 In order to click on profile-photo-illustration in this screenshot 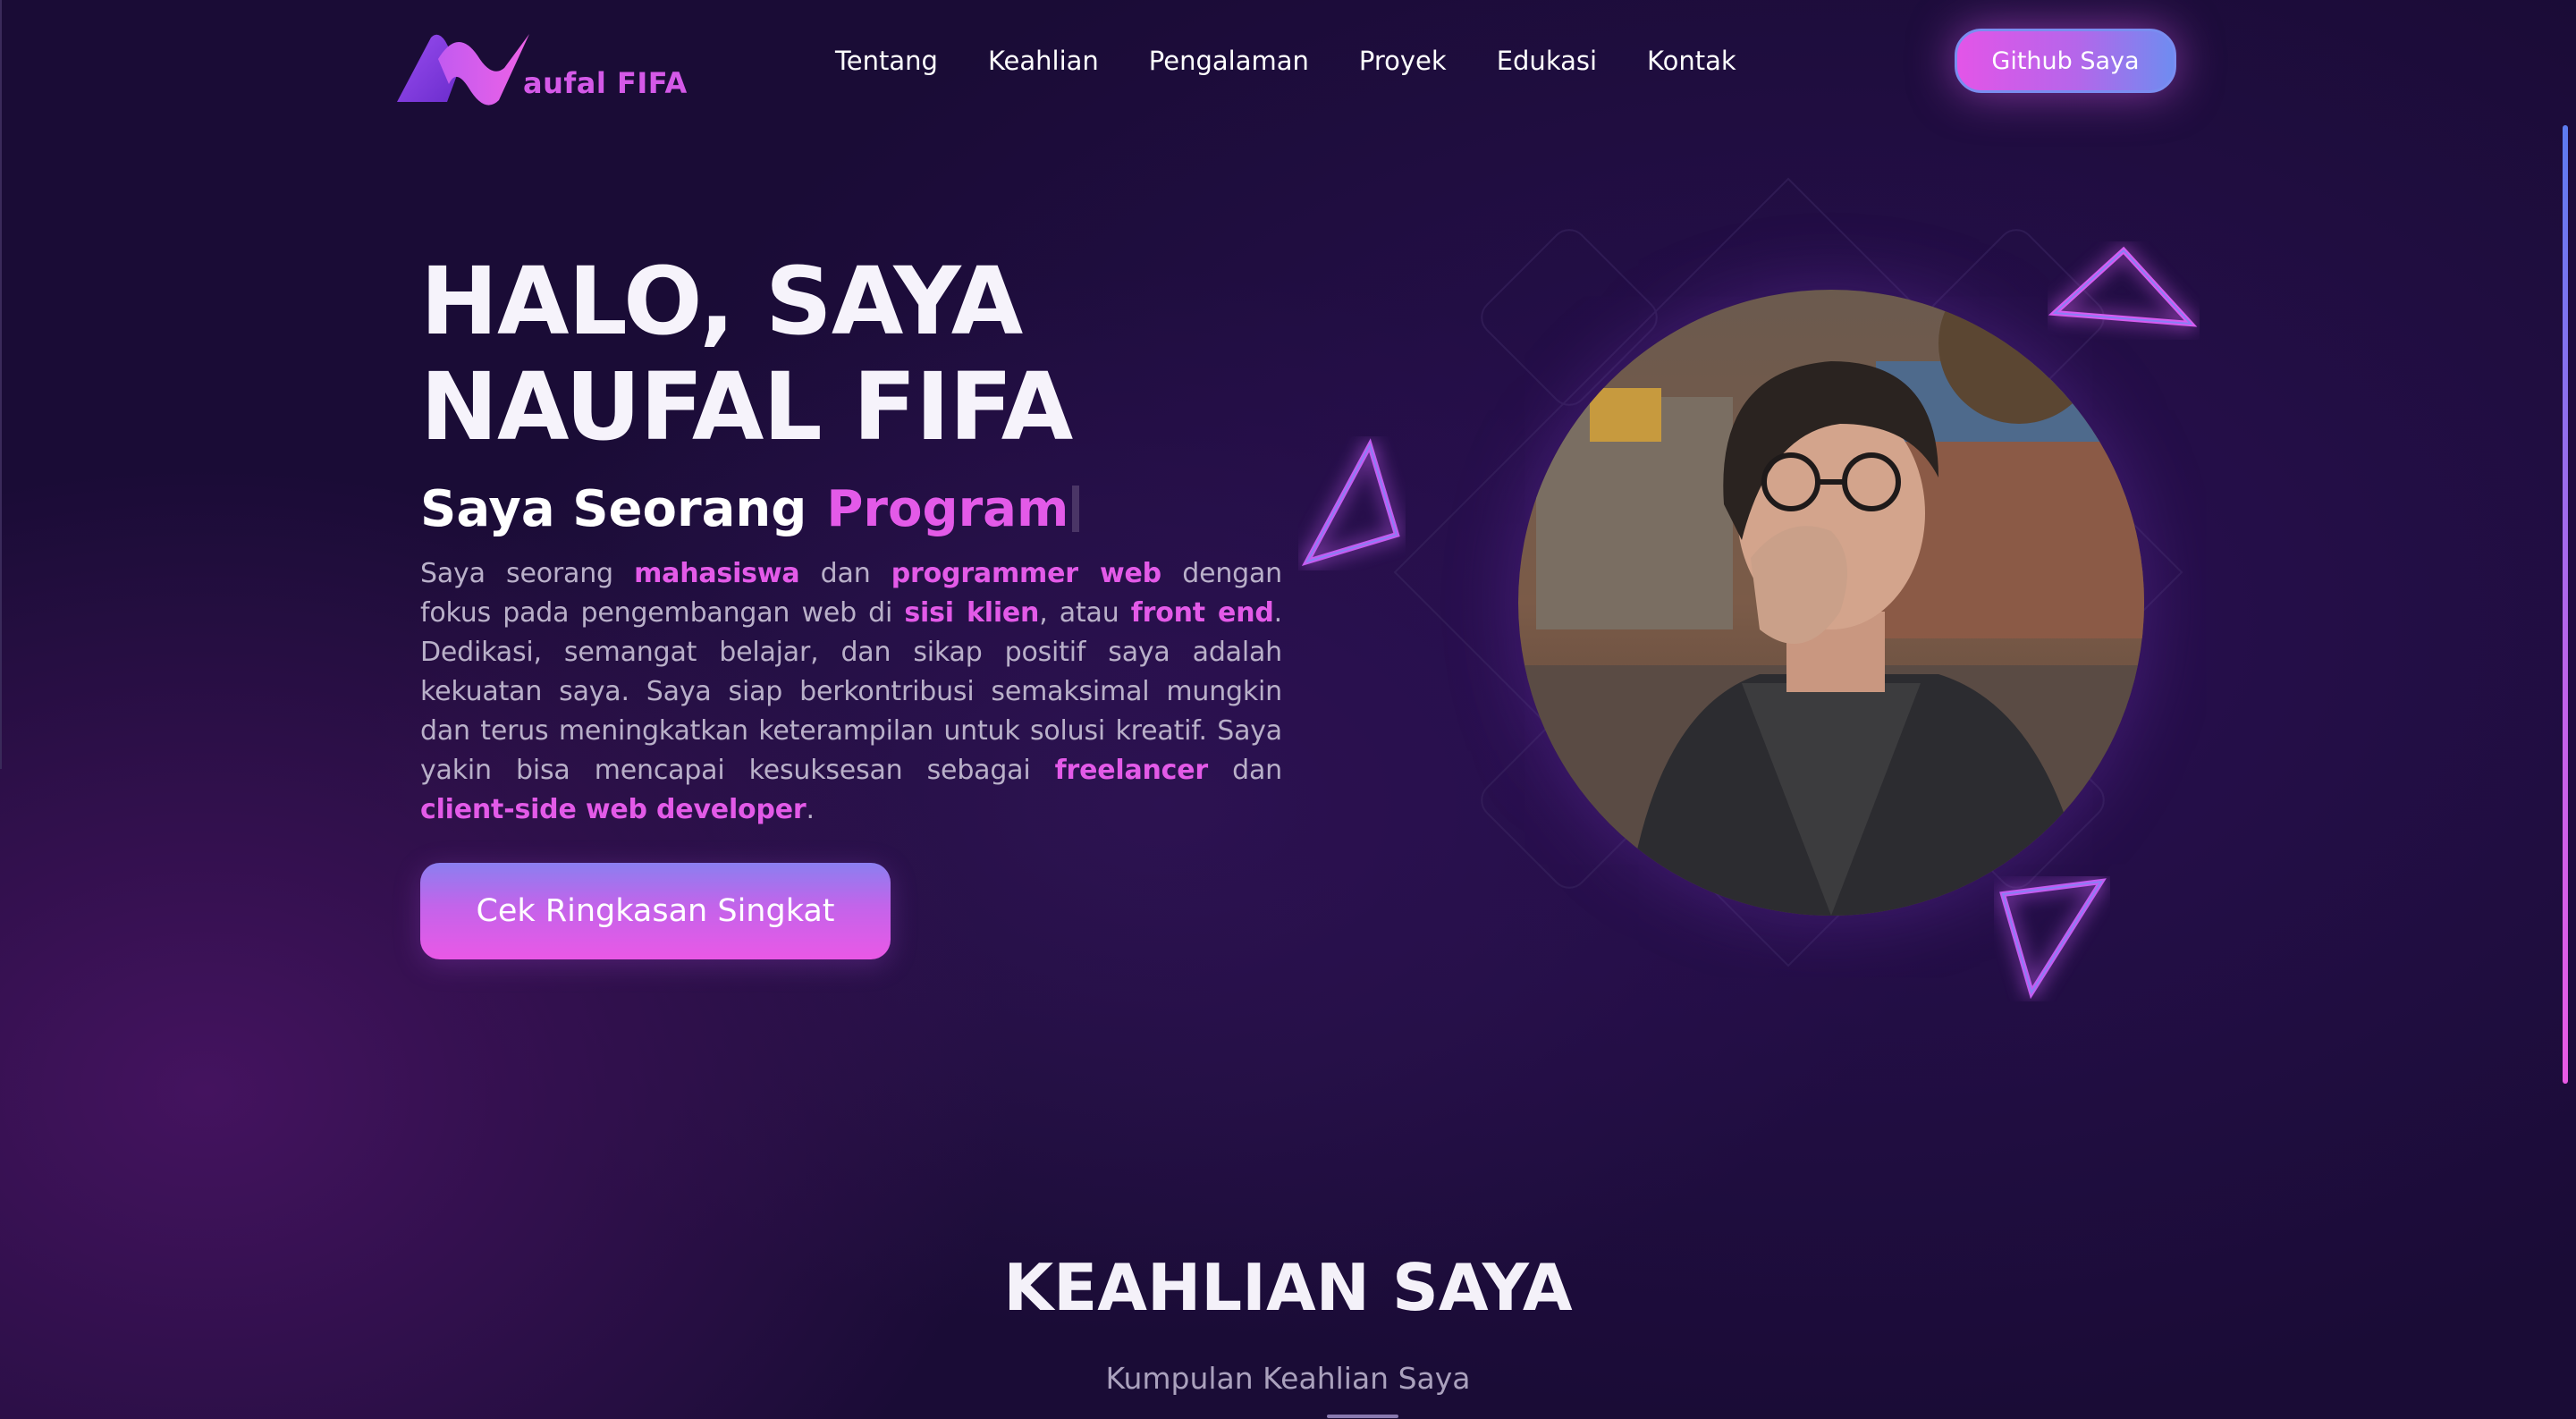, I will do `click(1831, 603)`.